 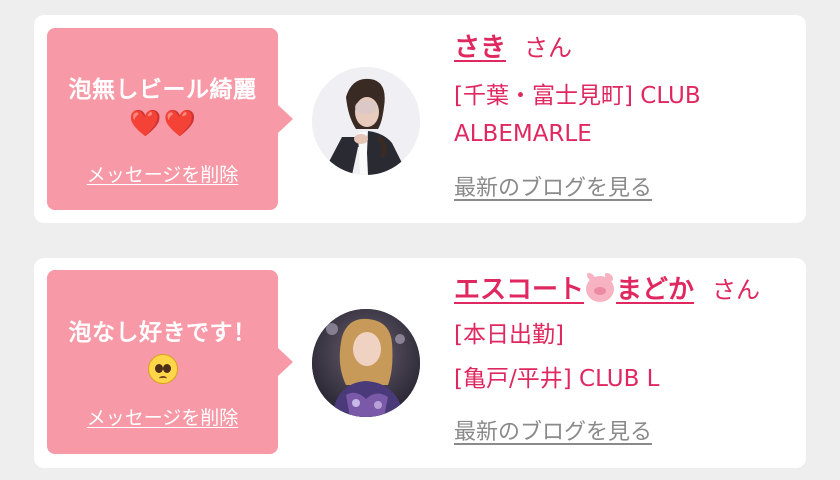 What do you see at coordinates (162, 333) in the screenshot?
I see `message-text: 泡なし好きです！` at bounding box center [162, 333].